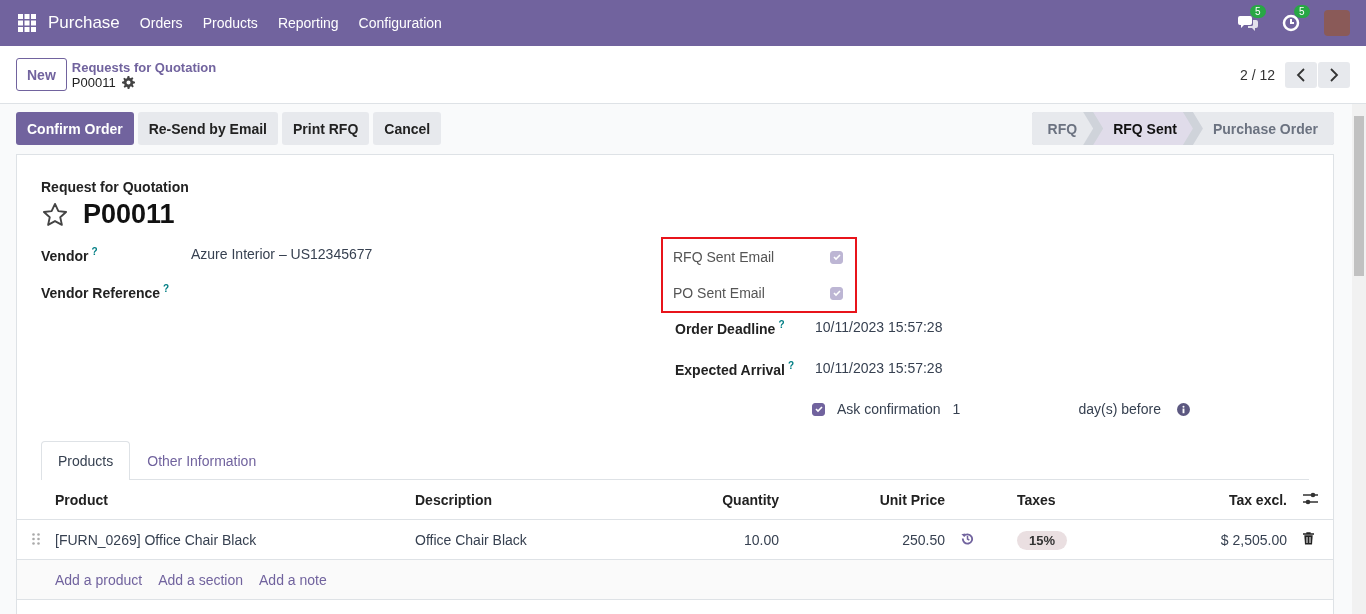  Describe the element at coordinates (81, 499) in the screenshot. I see `column-header: Product` at that location.